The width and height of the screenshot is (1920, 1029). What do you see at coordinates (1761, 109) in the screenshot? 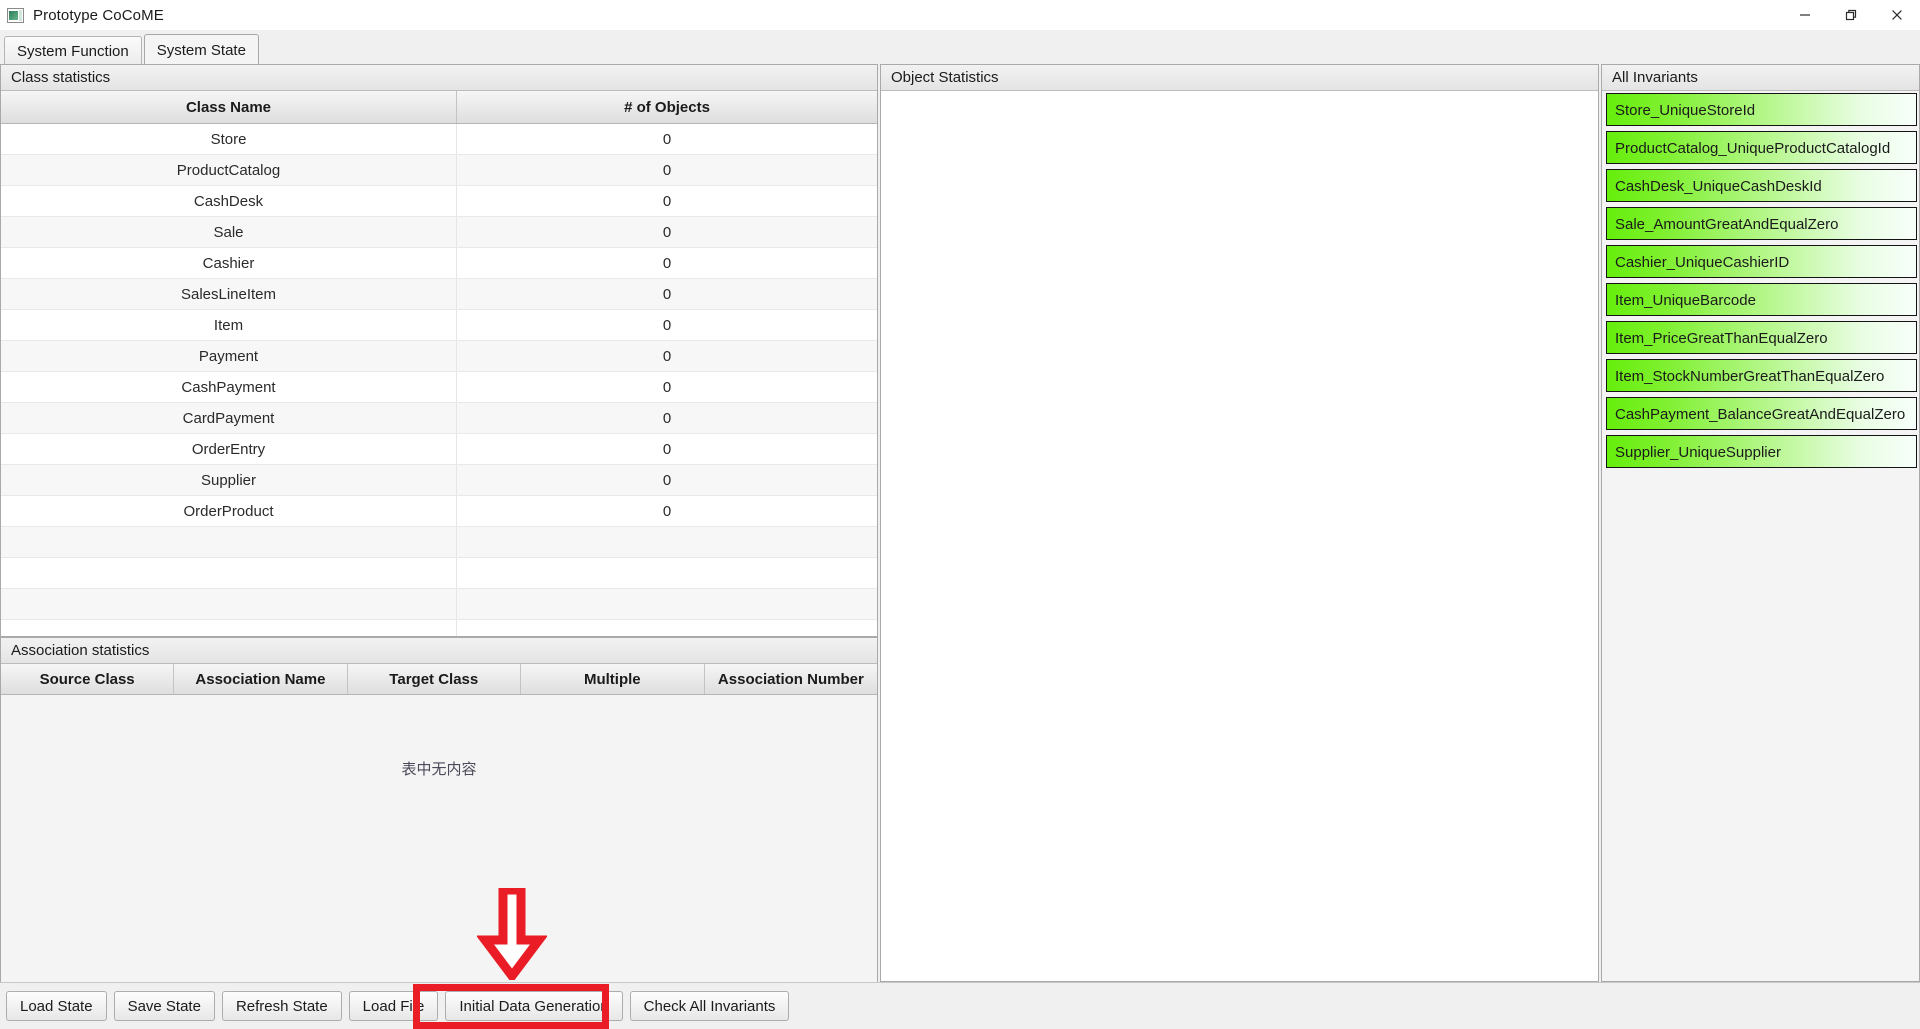
I see `invariant-item: Store_UniqueStoreId` at bounding box center [1761, 109].